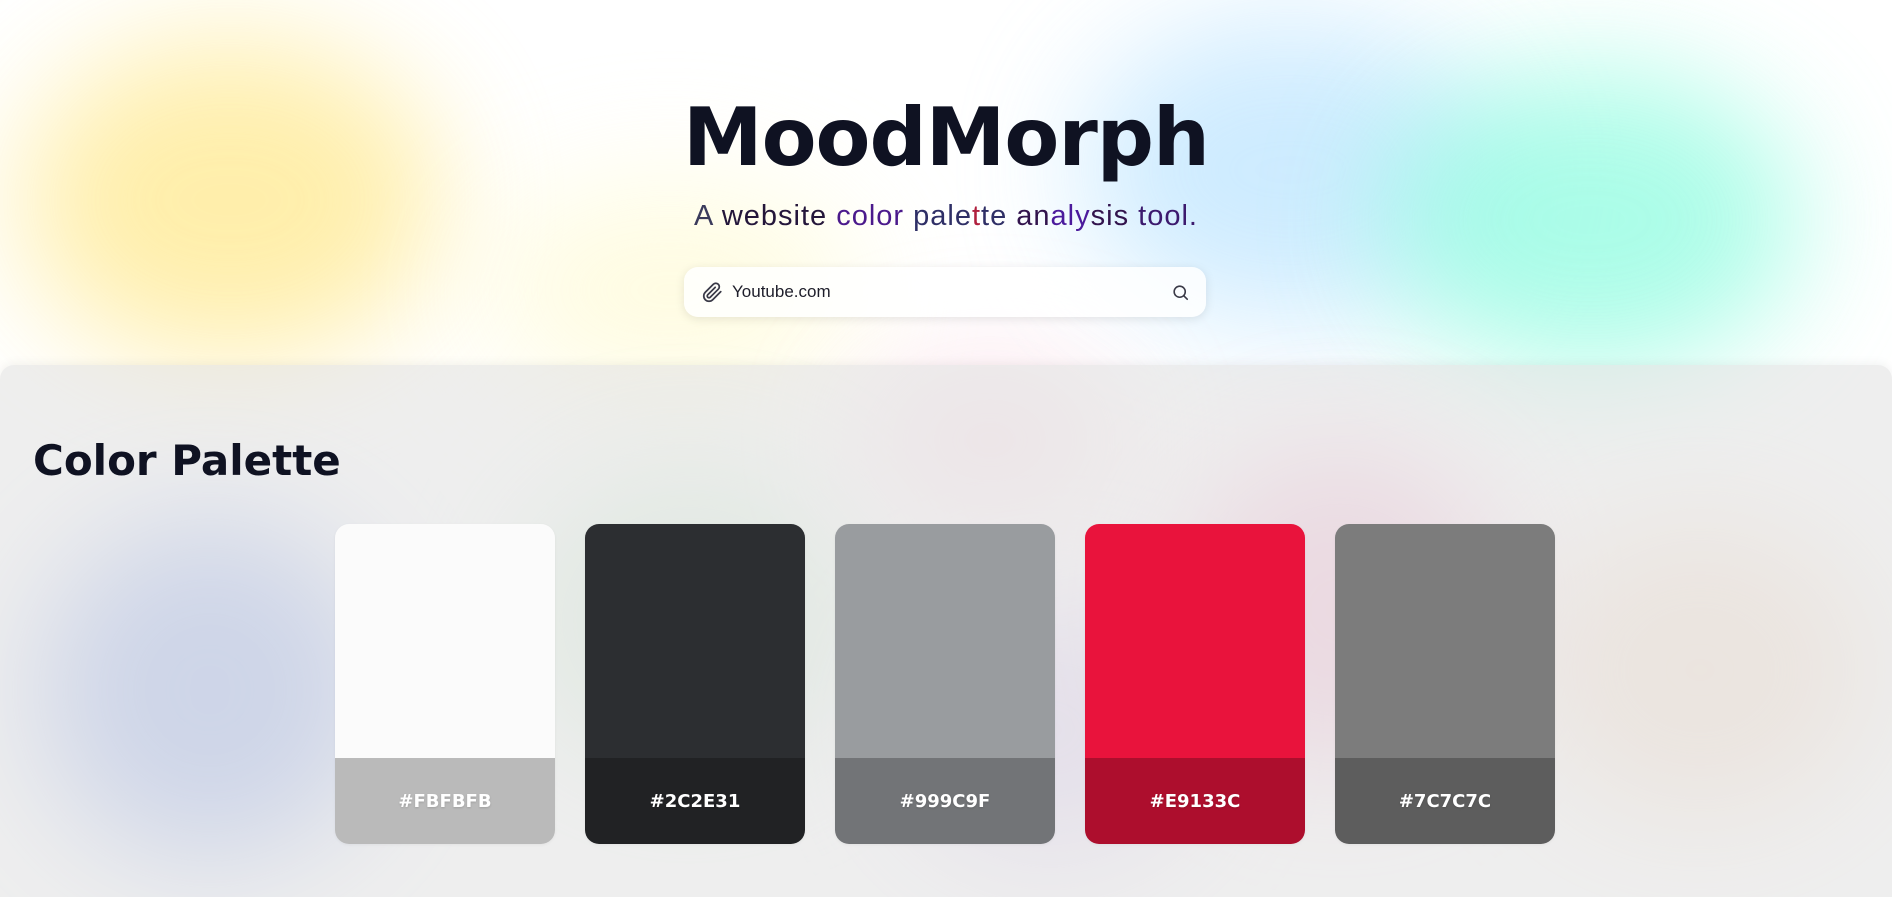 The image size is (1892, 897). Describe the element at coordinates (187, 460) in the screenshot. I see `color-palette-heading: Color Palette` at that location.